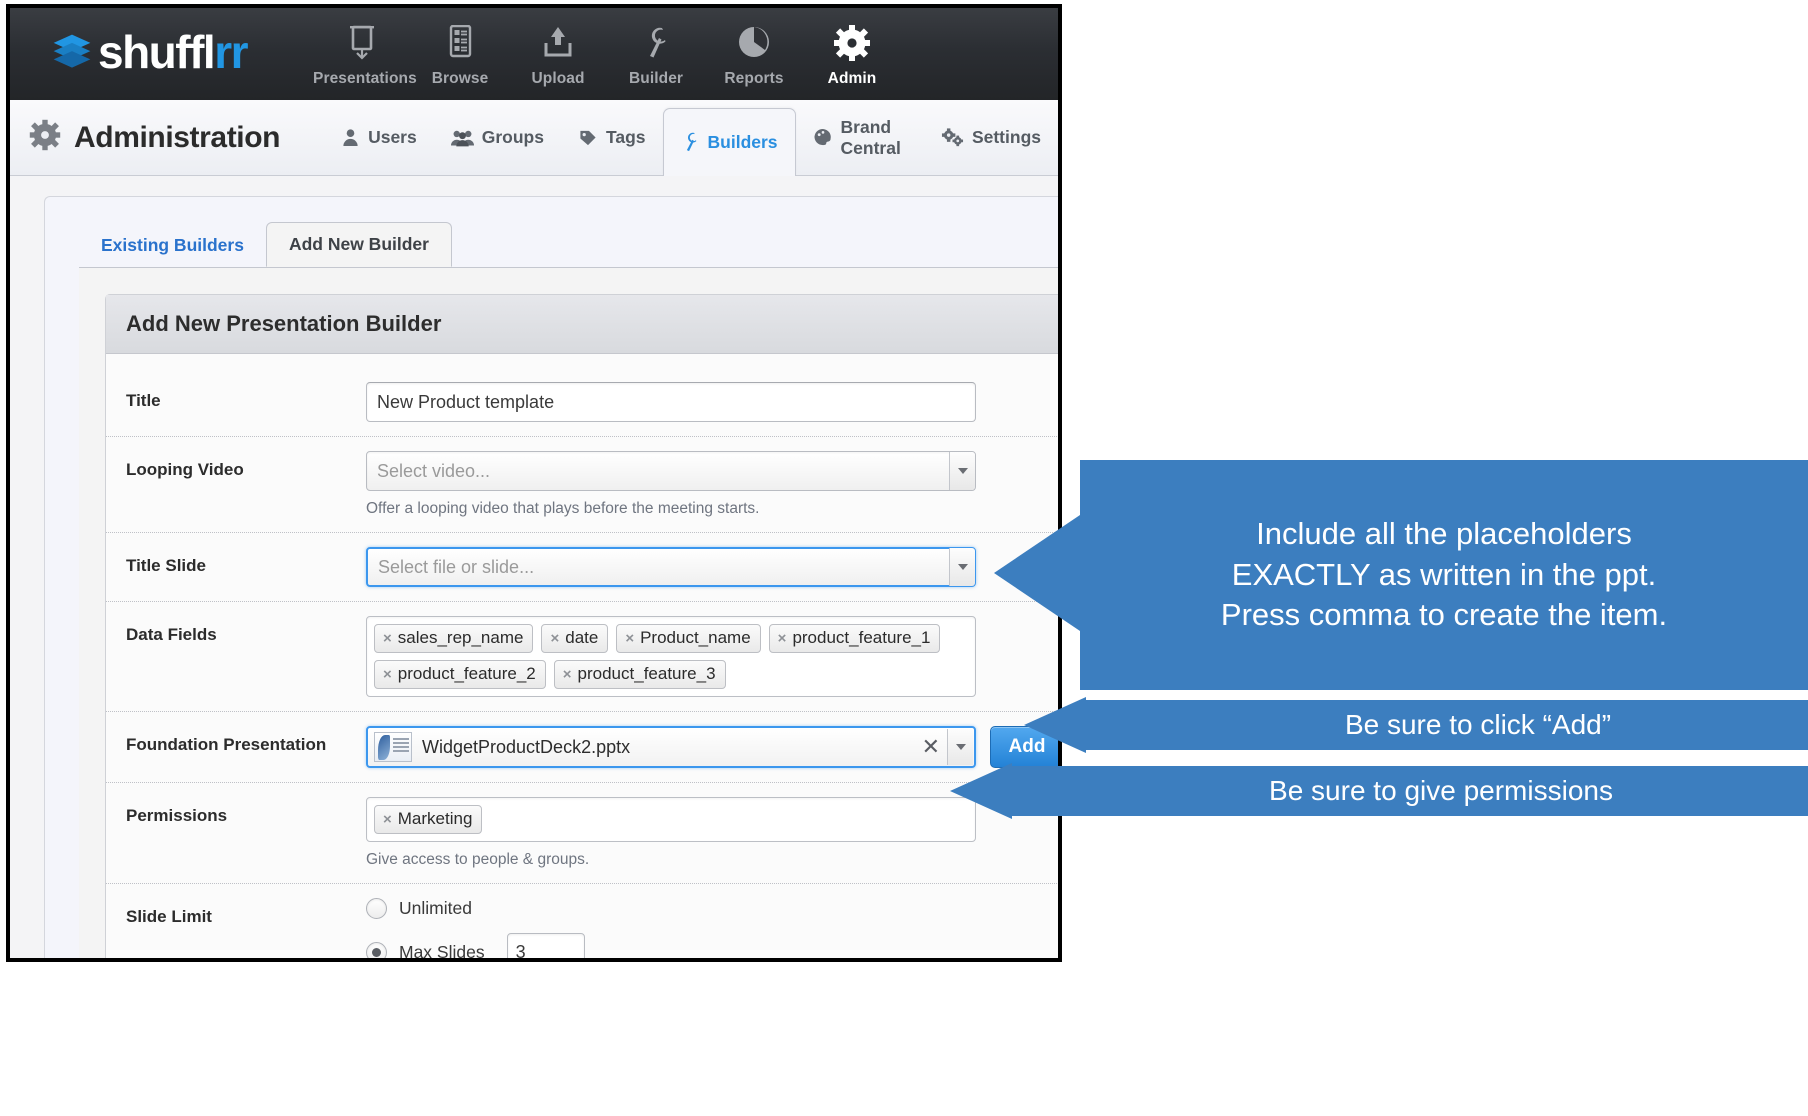  What do you see at coordinates (582, 324) in the screenshot?
I see `card-title: Add New Presentation Builder` at bounding box center [582, 324].